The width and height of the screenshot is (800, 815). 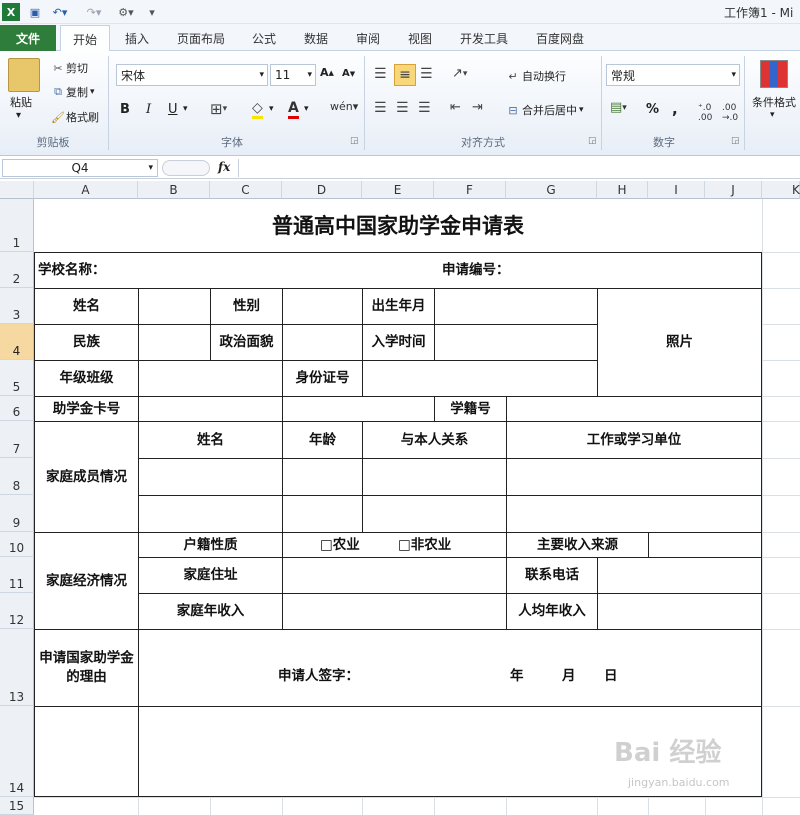 What do you see at coordinates (17, 342) in the screenshot?
I see `row-header-active: 4` at bounding box center [17, 342].